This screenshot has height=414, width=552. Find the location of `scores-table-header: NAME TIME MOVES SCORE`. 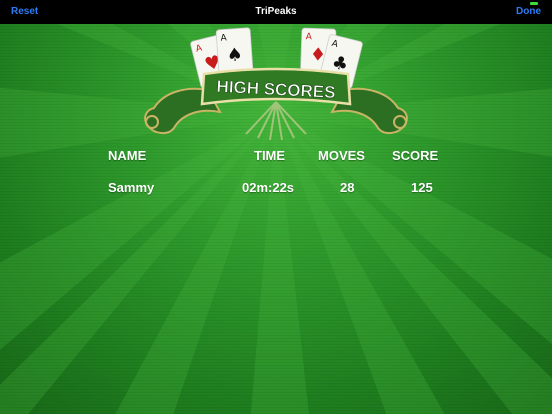

scores-table-header: NAME TIME MOVES SCORE is located at coordinates (276, 158).